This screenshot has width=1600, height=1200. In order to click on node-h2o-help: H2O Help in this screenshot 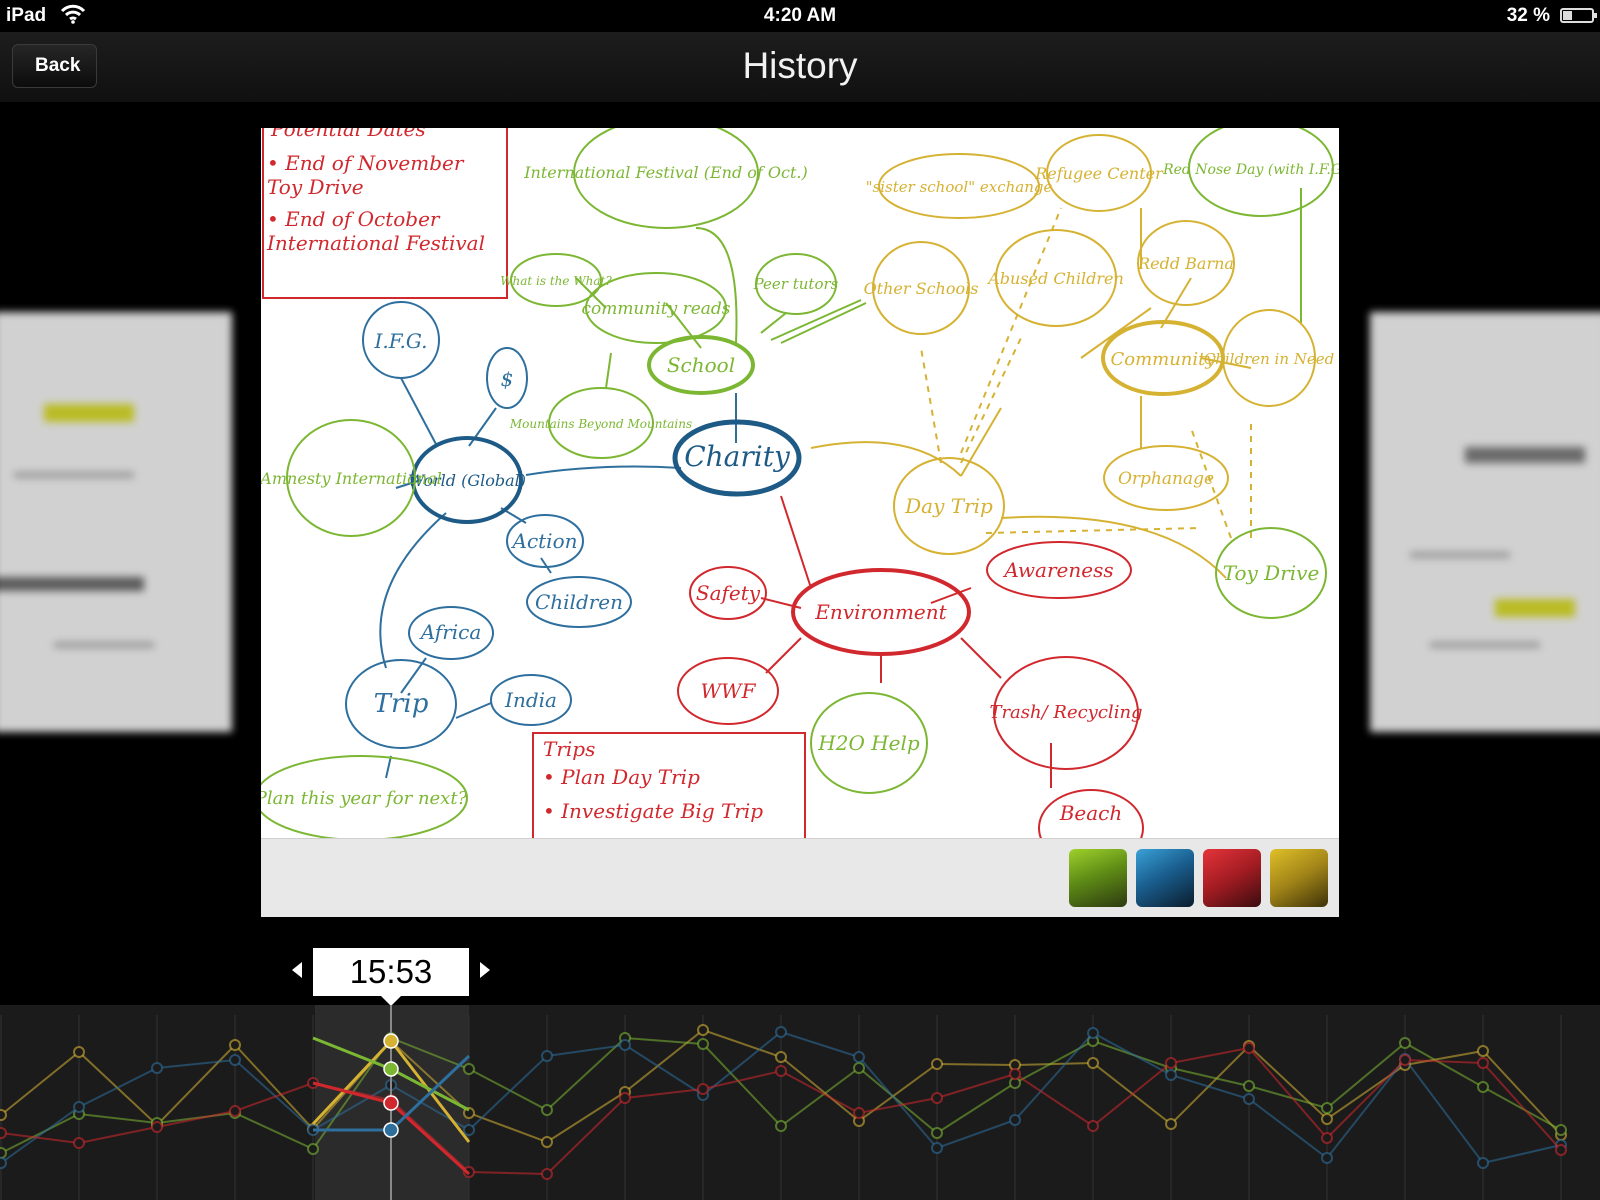, I will do `click(868, 743)`.